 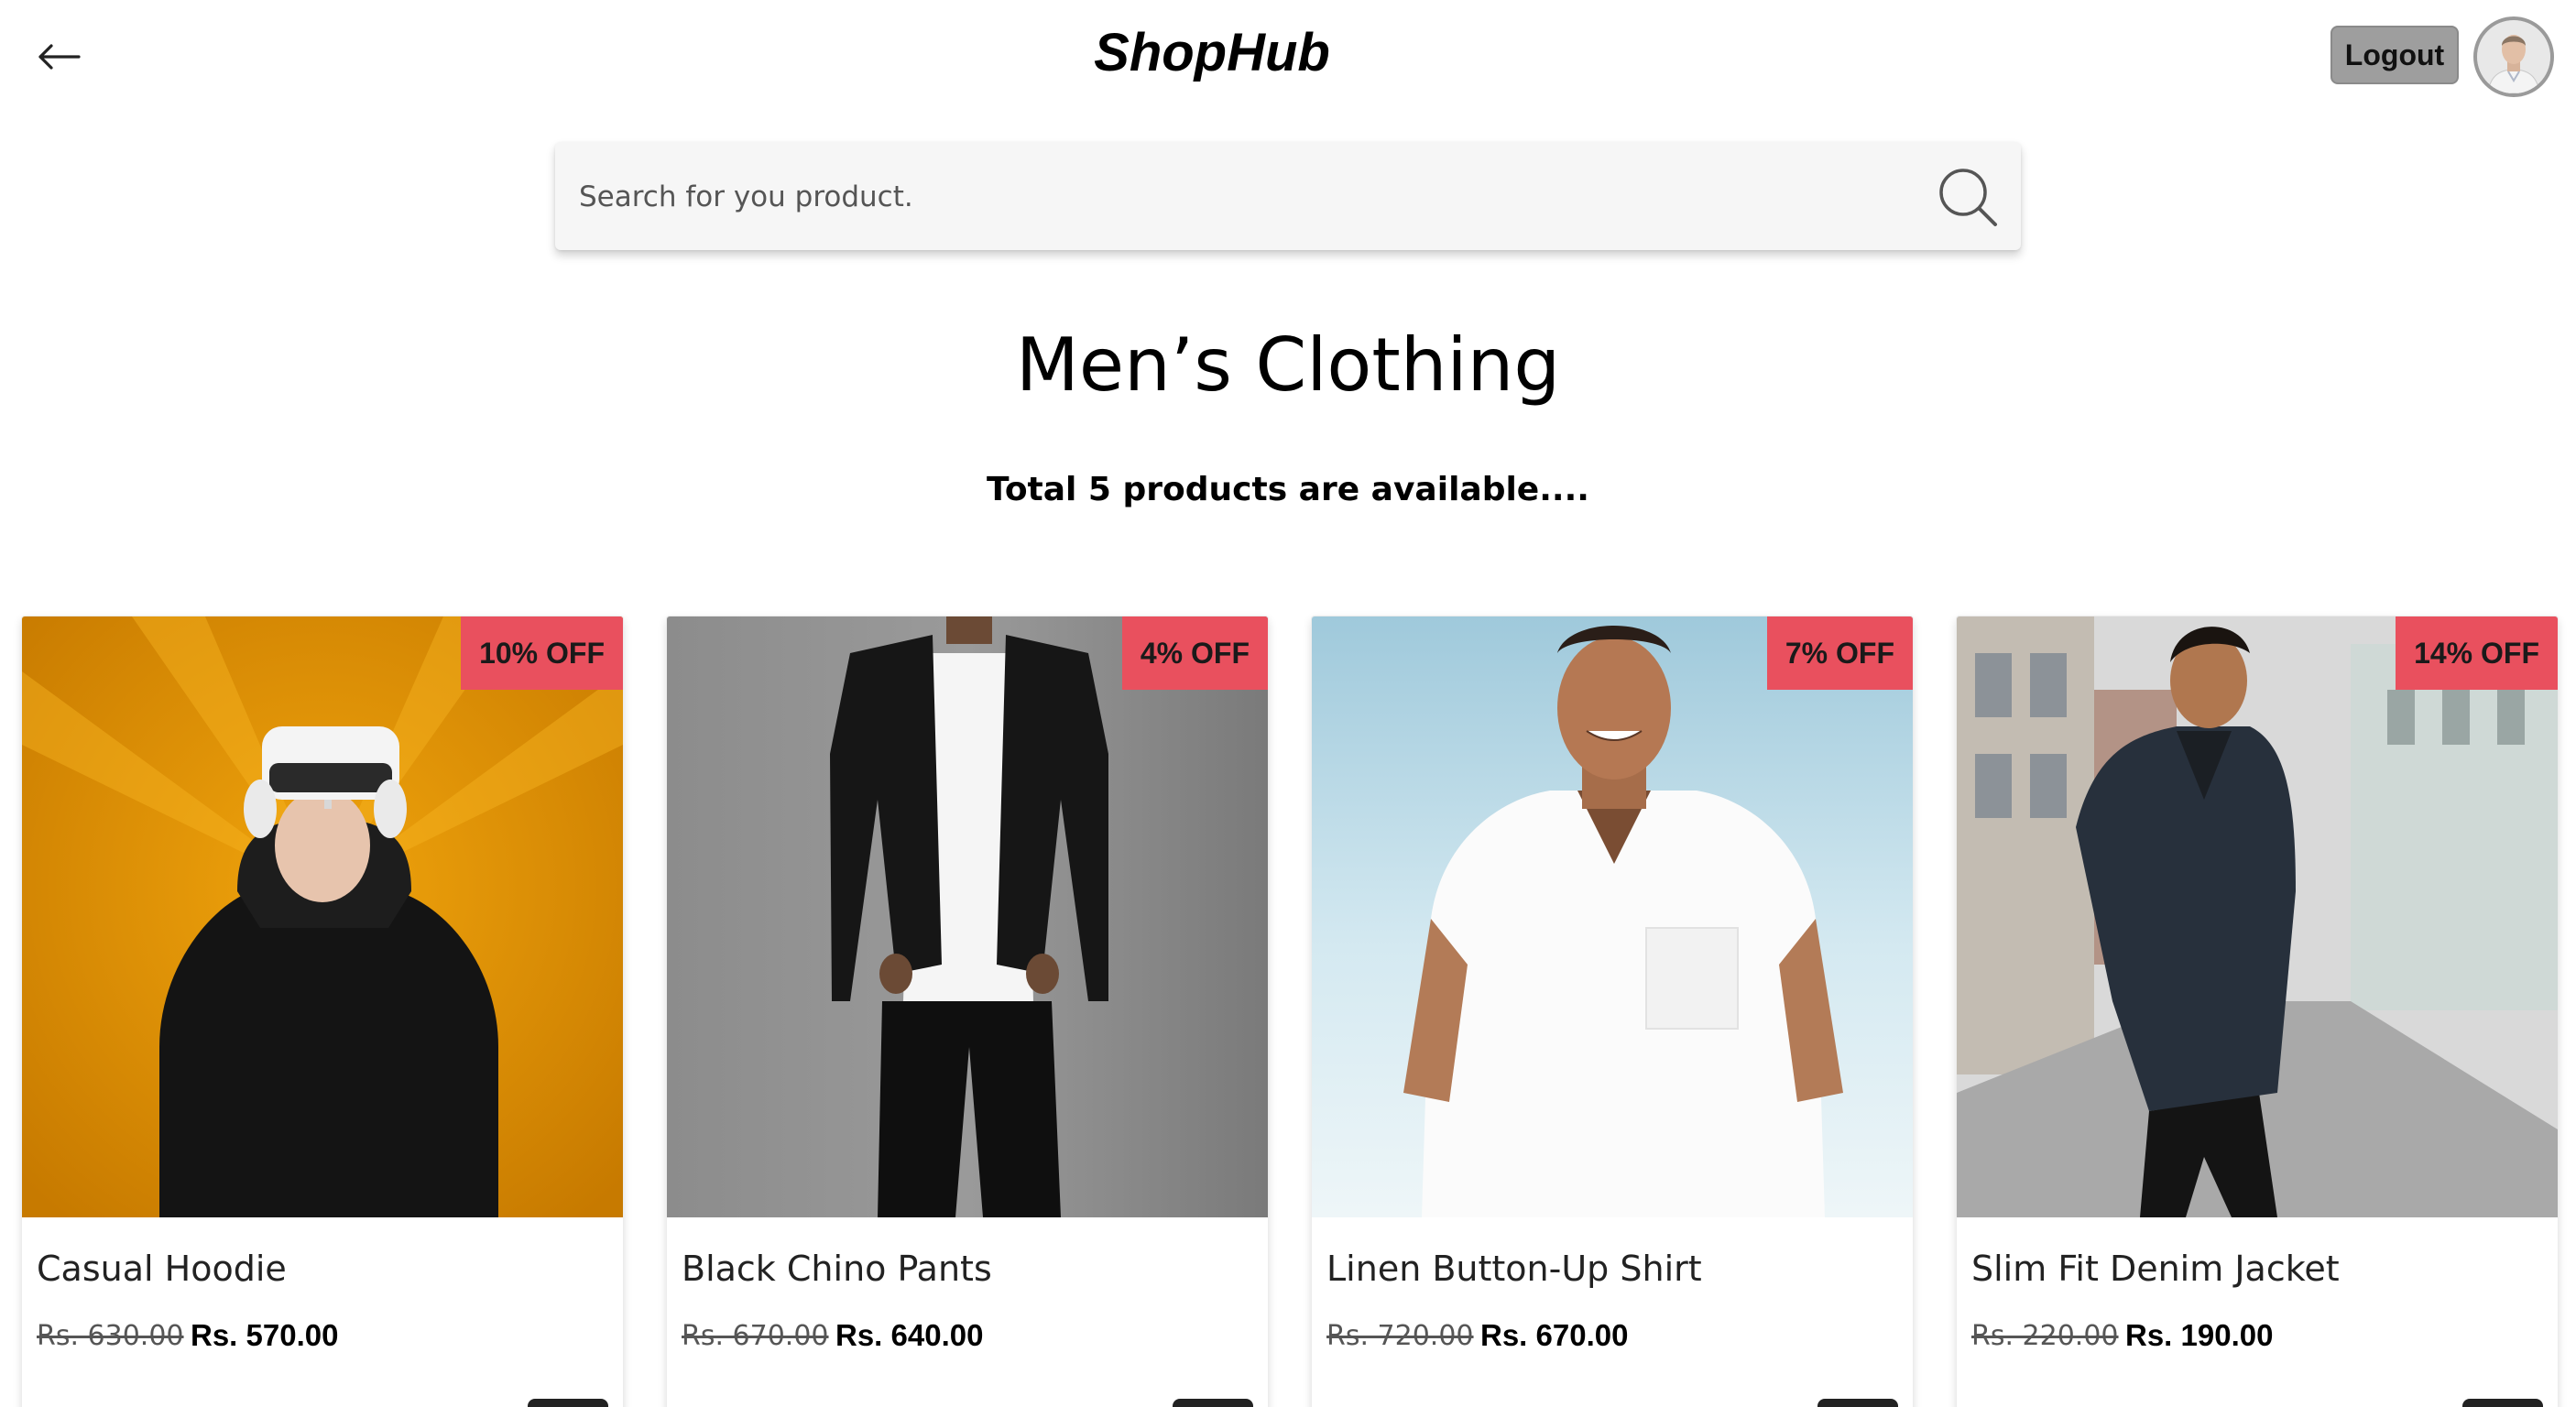 I want to click on search-button, so click(x=1969, y=198).